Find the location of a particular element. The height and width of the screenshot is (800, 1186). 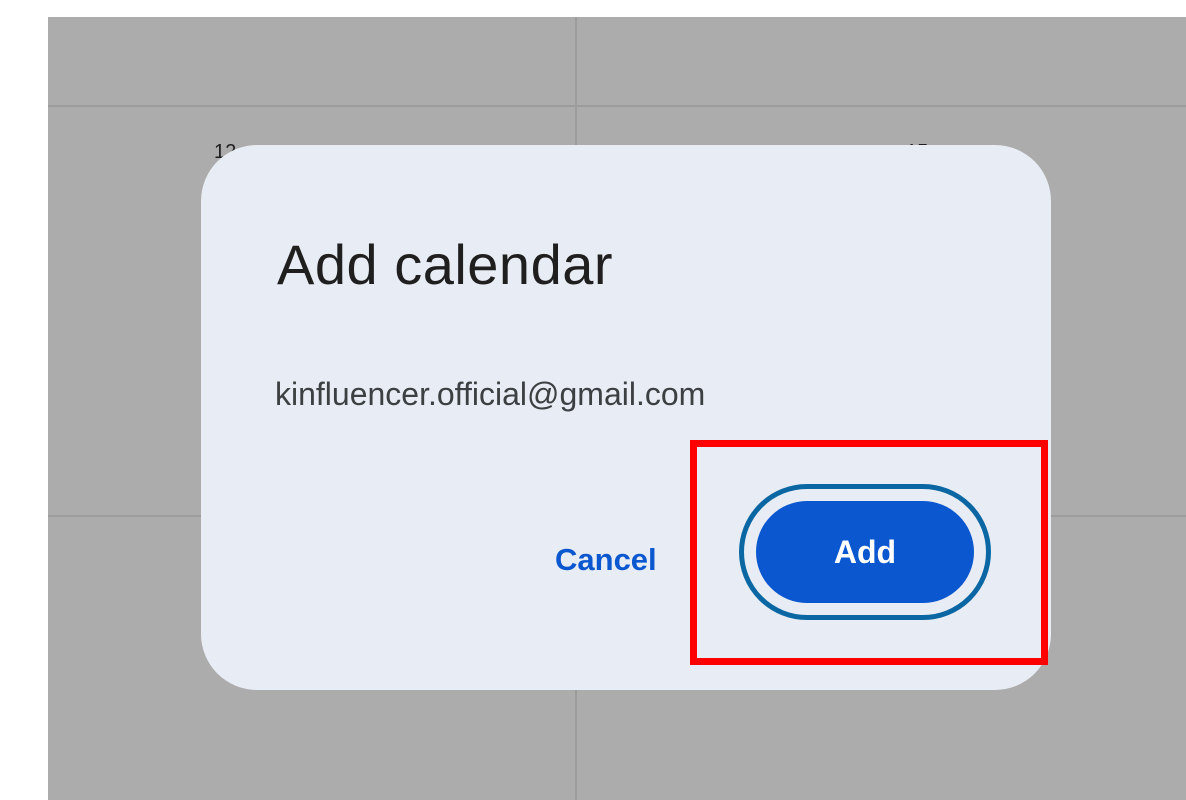

calendar-email: kinfluencer.official@gmail.com is located at coordinates (490, 394).